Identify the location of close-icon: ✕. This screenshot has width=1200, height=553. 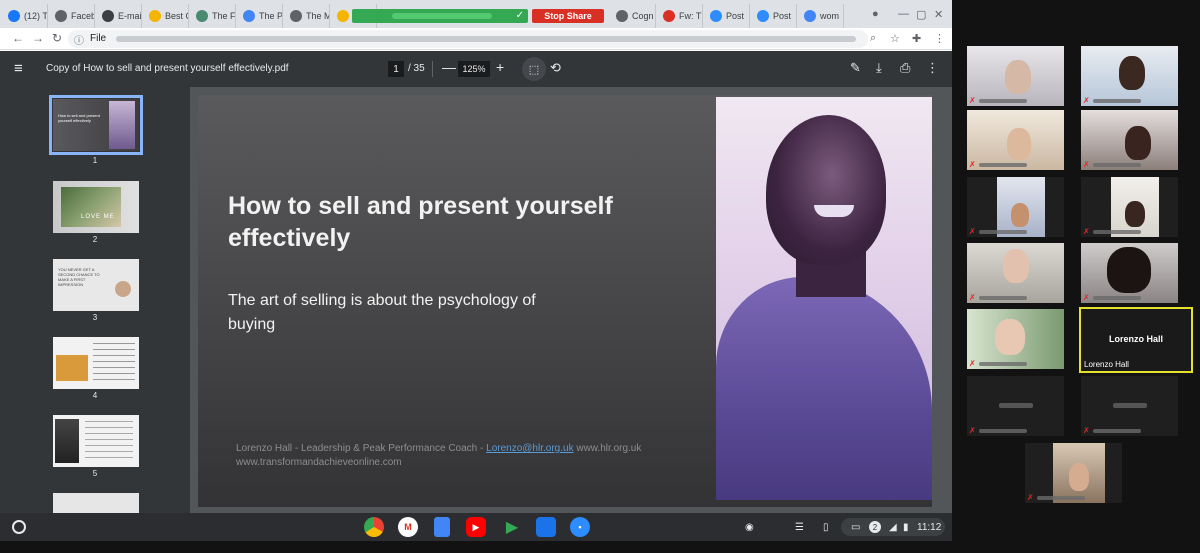
(938, 14).